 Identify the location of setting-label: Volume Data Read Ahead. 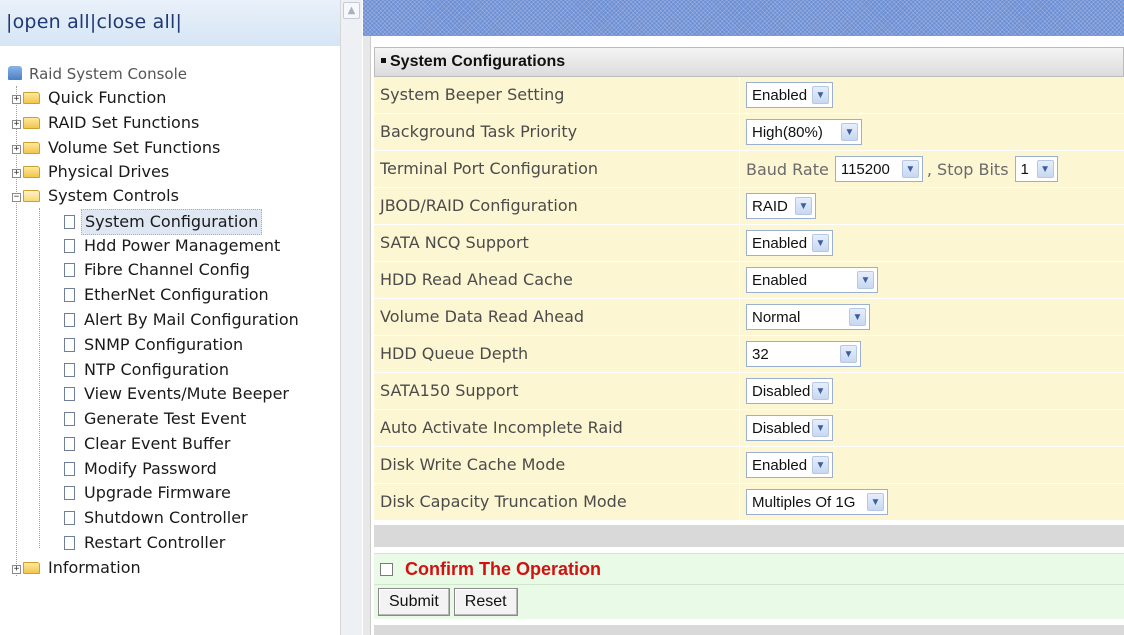
(557, 317).